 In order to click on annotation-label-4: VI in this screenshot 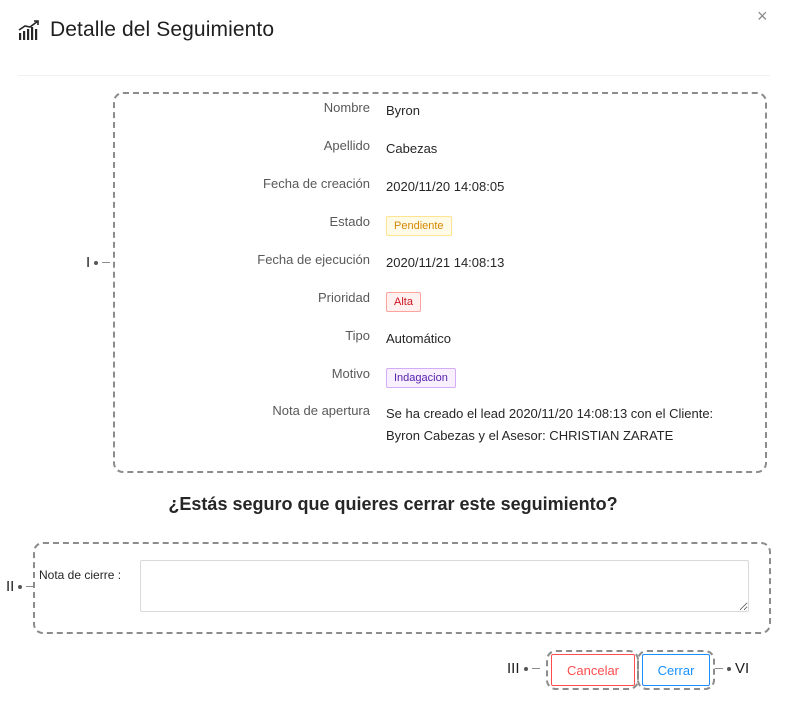, I will do `click(742, 668)`.